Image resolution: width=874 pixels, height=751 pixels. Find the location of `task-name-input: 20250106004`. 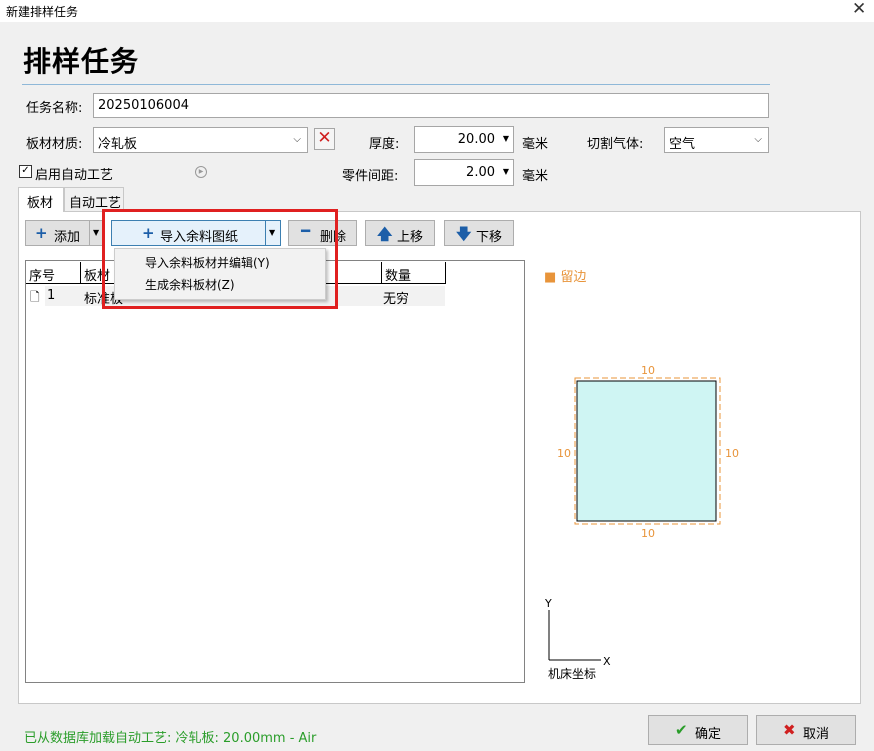

task-name-input: 20250106004 is located at coordinates (431, 105).